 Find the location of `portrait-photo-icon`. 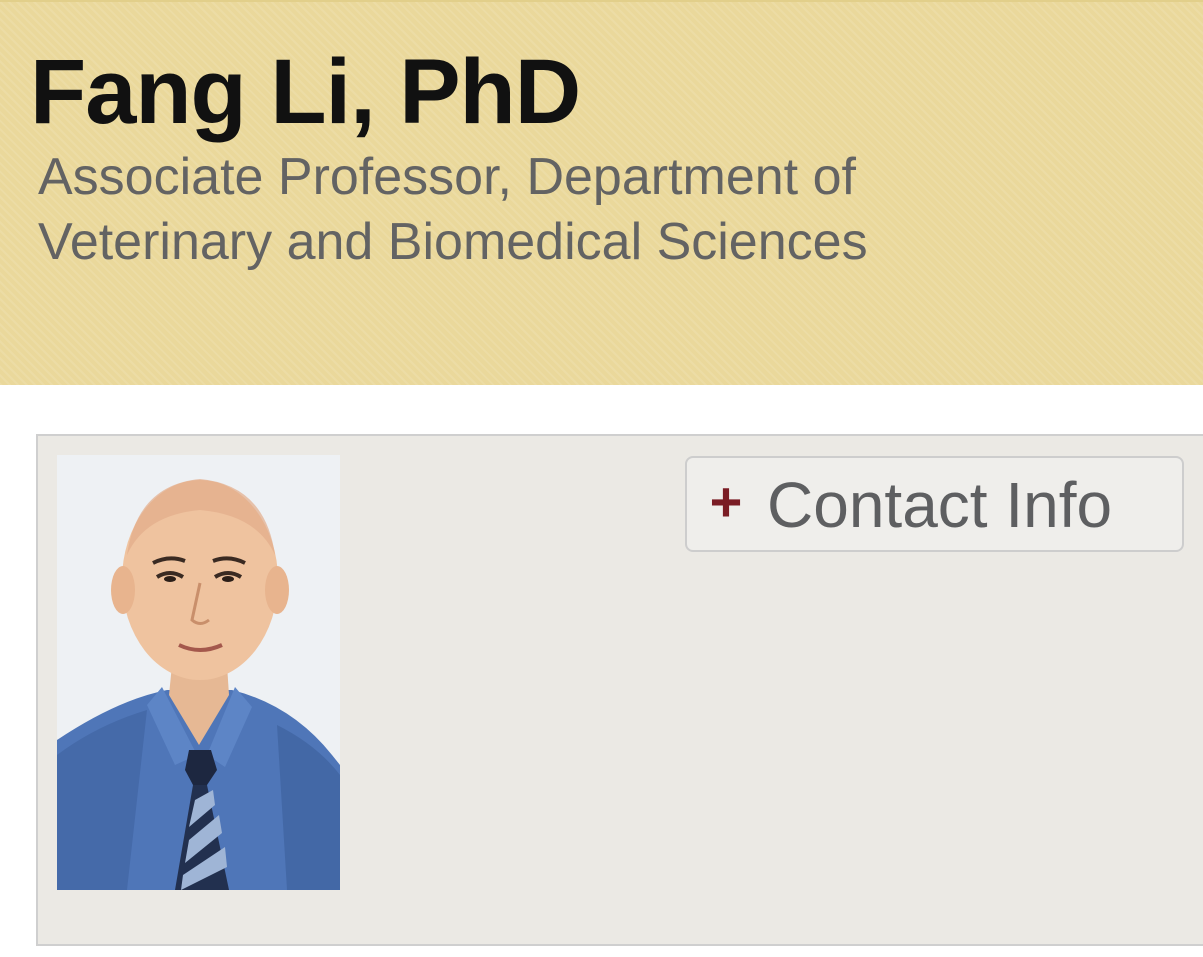

portrait-photo-icon is located at coordinates (198, 672).